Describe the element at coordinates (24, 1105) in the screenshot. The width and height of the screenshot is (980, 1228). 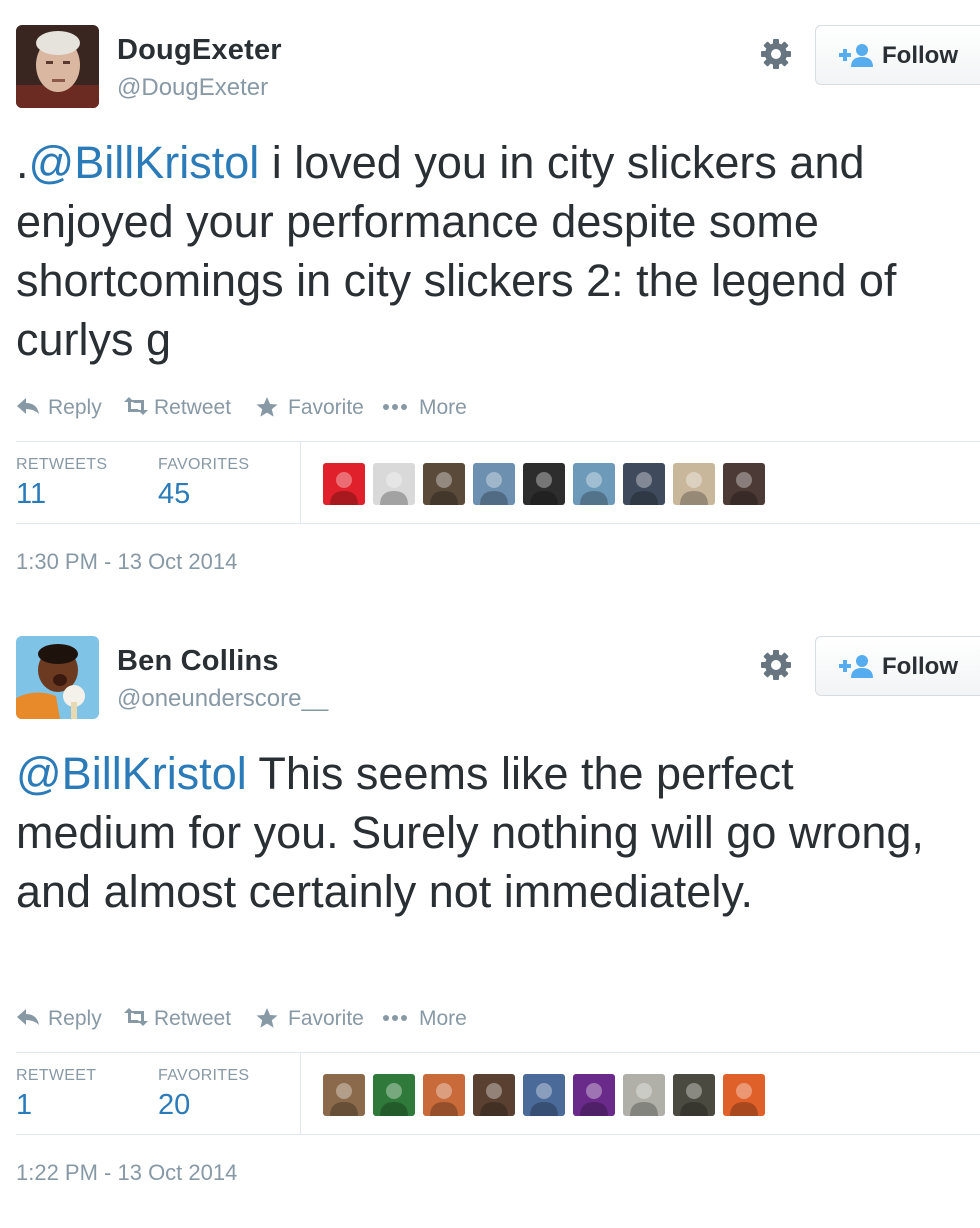
I see `retweets-count: 1` at that location.